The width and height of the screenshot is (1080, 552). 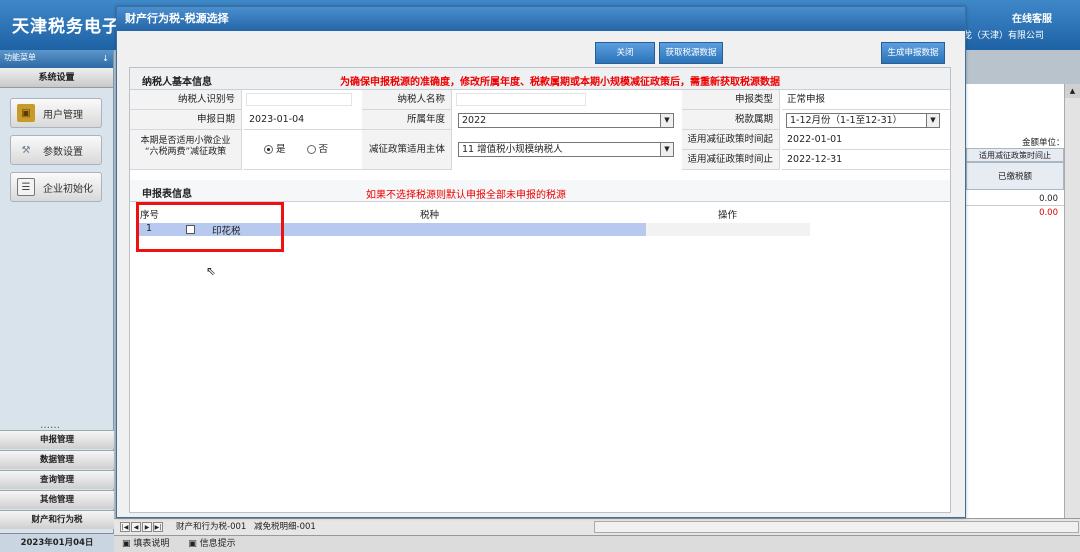 I want to click on reduction-subject-select: 11 增值税小规模纳税人 ▼, so click(x=566, y=149).